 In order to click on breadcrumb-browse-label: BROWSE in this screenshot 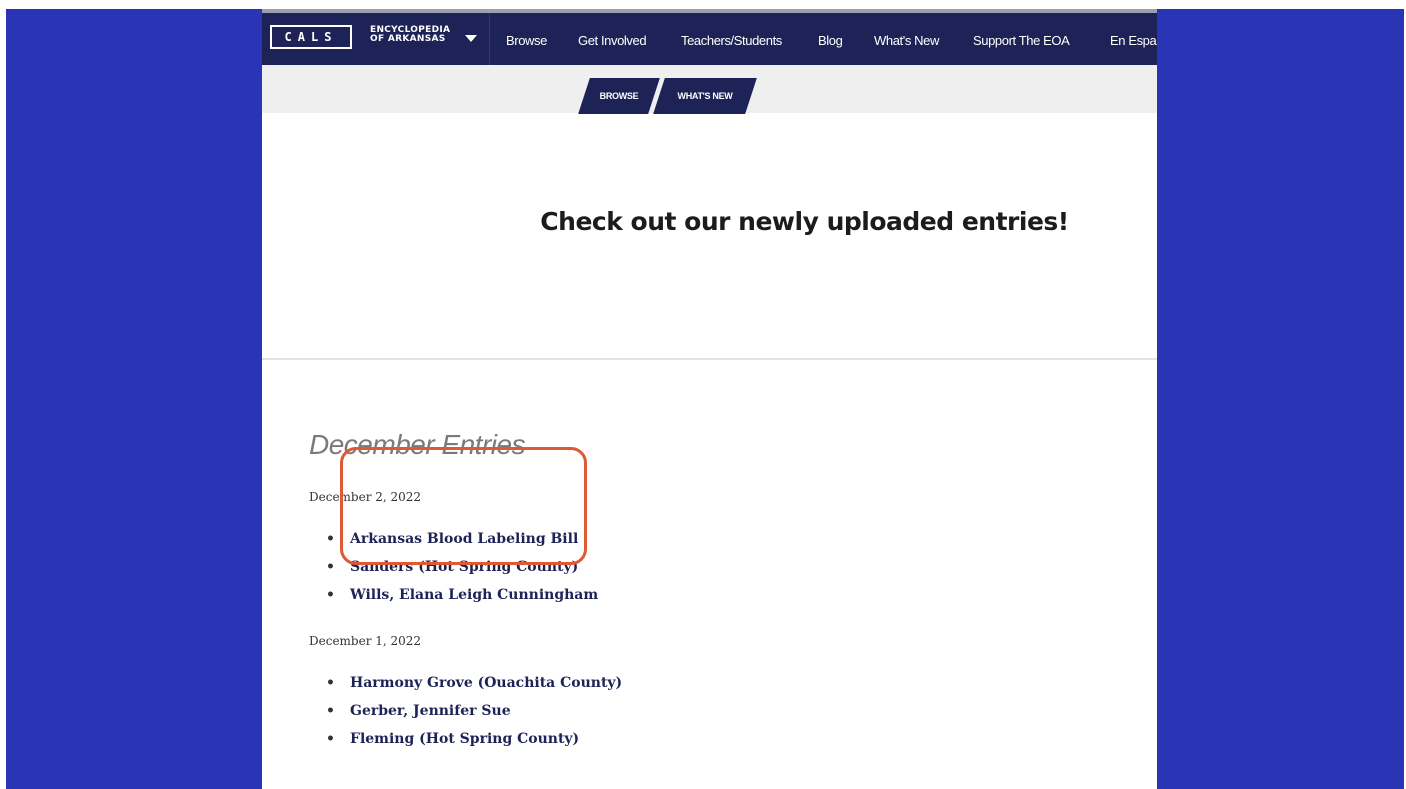, I will do `click(619, 96)`.